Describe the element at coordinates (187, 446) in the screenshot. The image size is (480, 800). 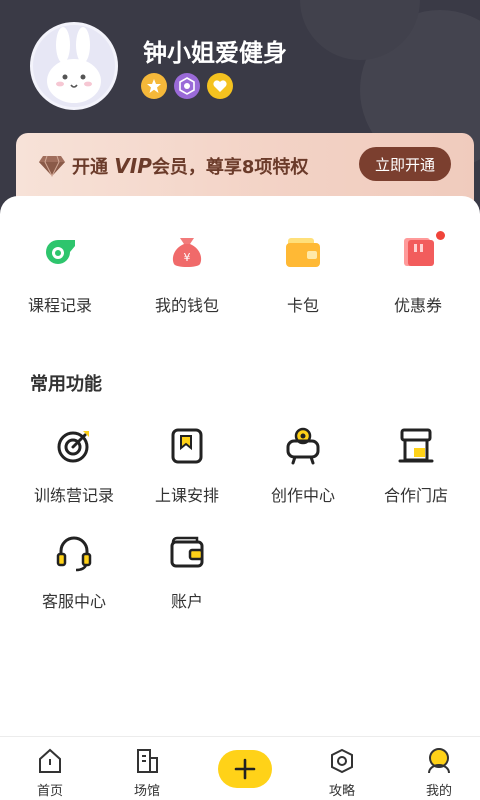
I see `schedule-icon` at that location.